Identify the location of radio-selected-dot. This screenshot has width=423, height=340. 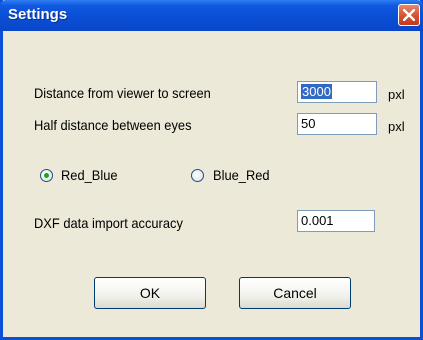
(46, 175).